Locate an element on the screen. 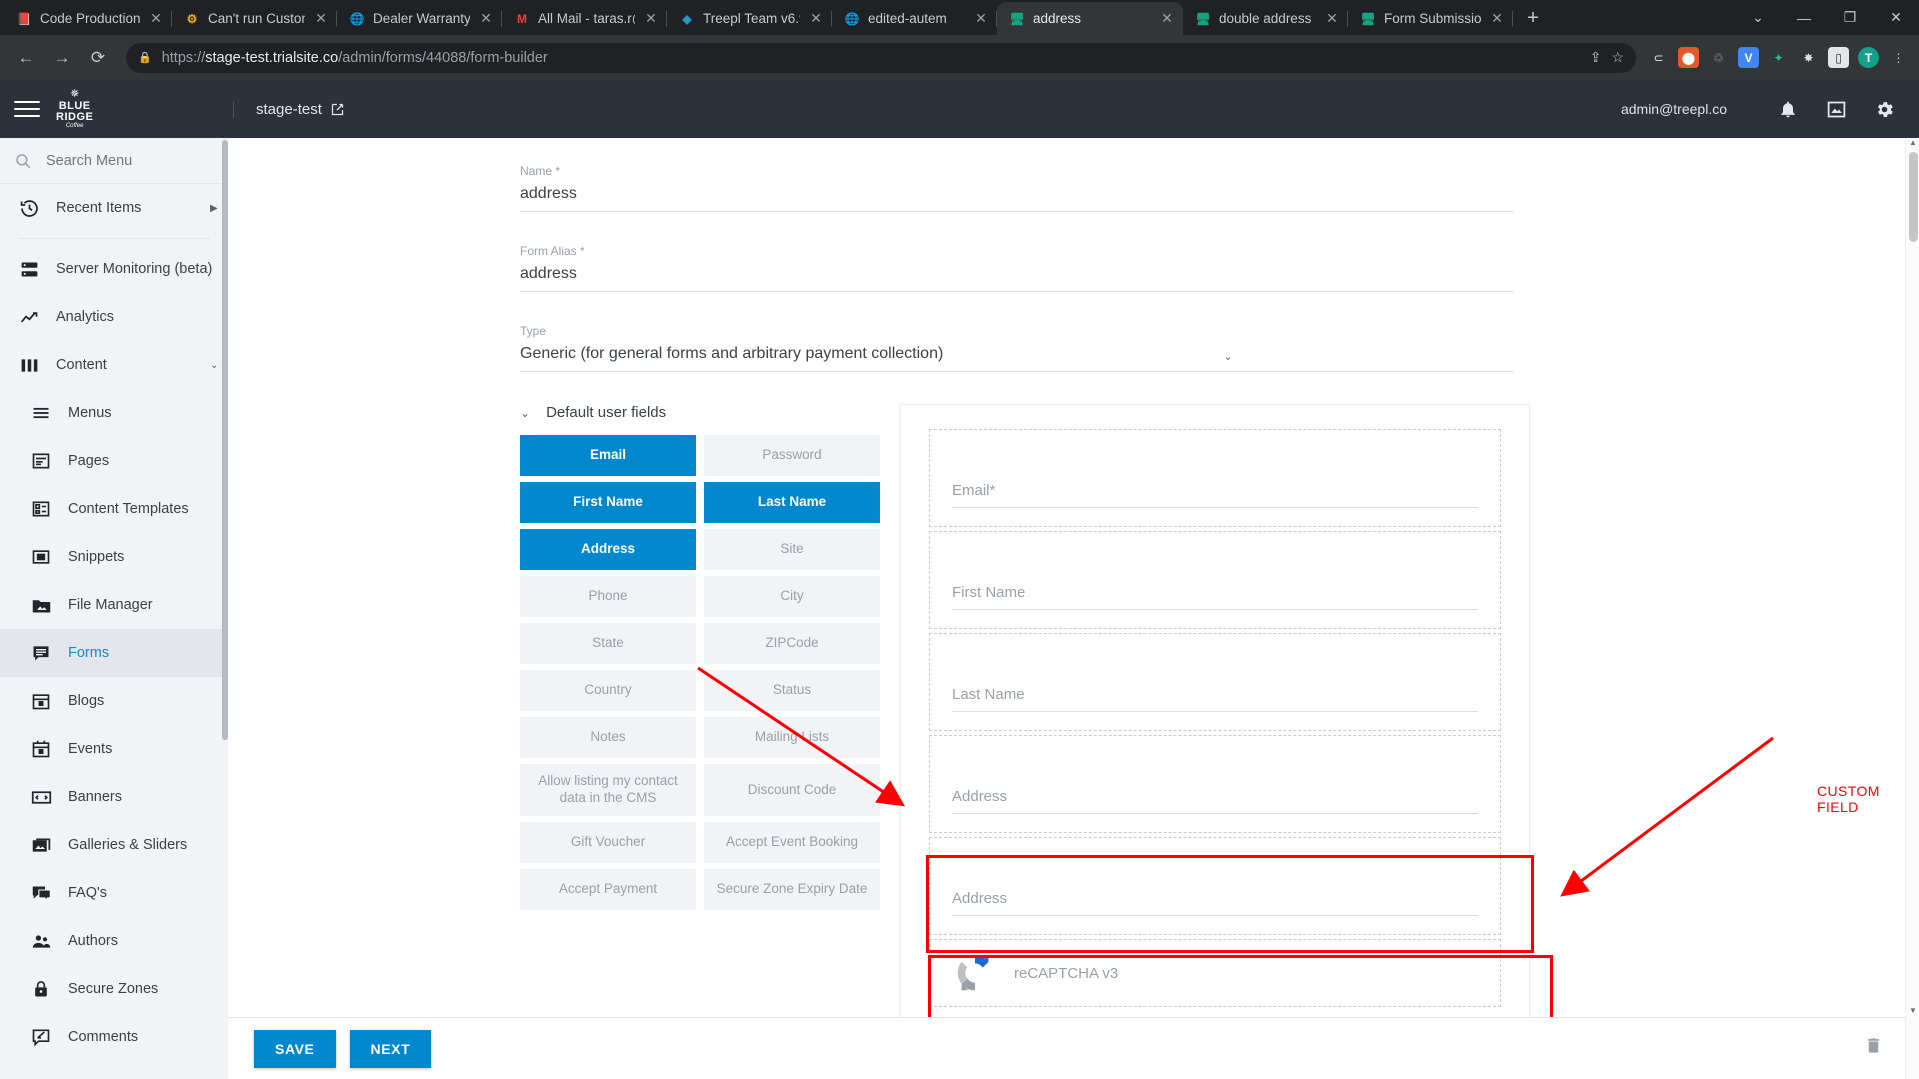 This screenshot has height=1079, width=1919. field-chip-last-name: Last Name is located at coordinates (792, 502).